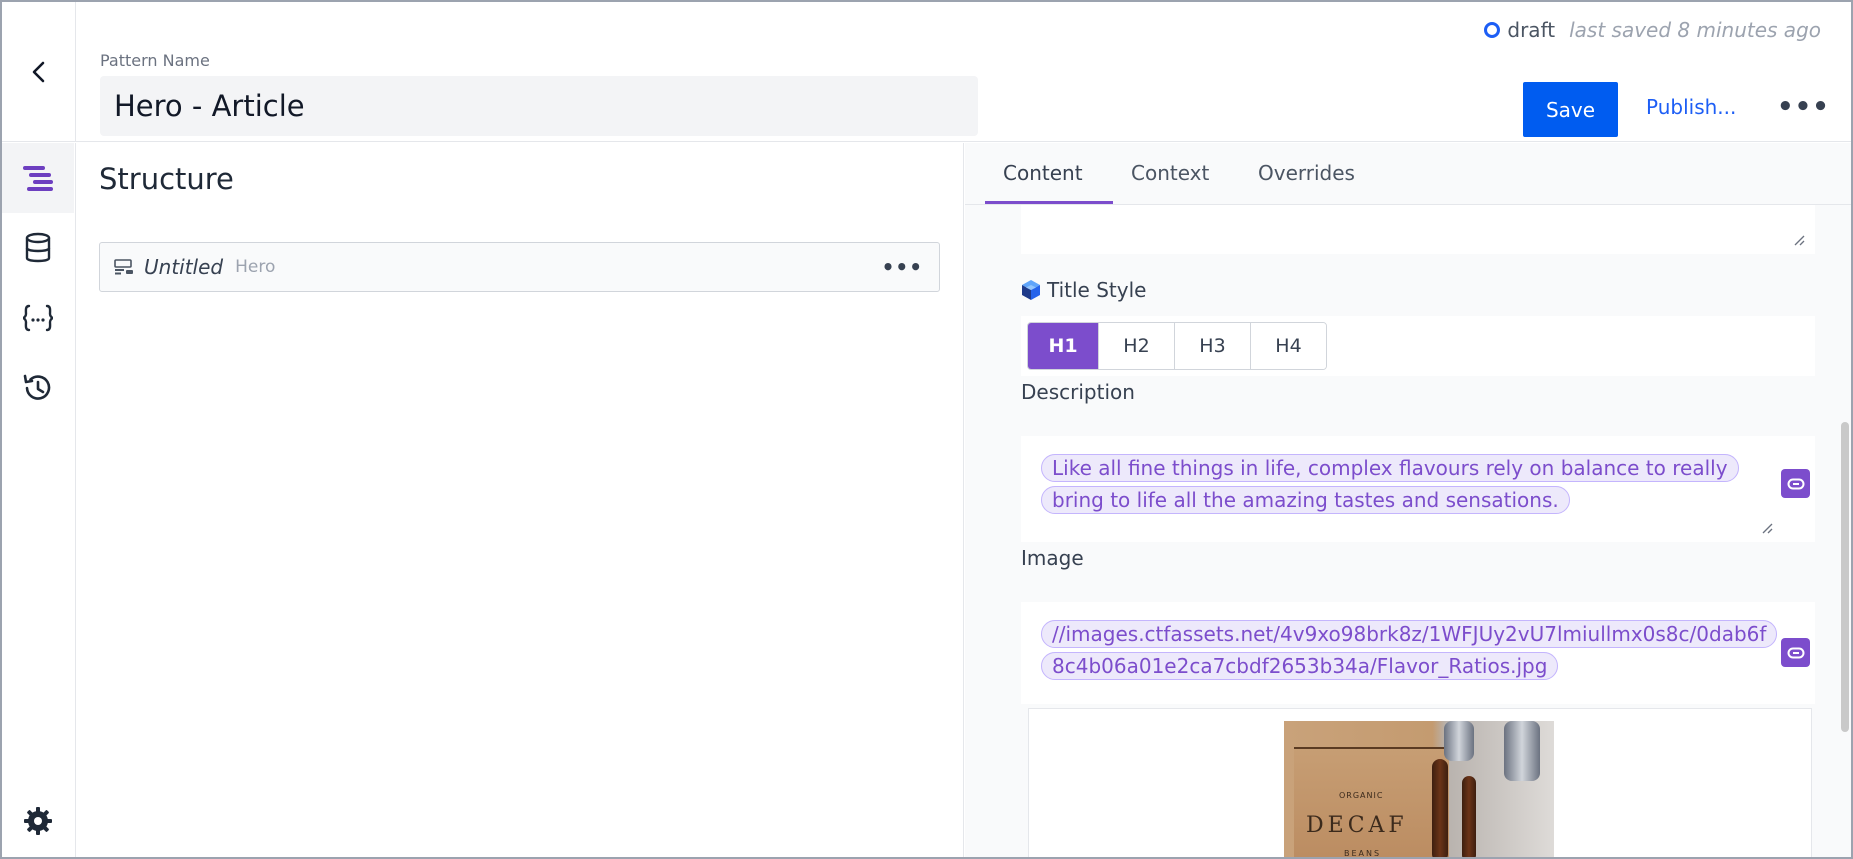  I want to click on database-icon, so click(38, 247).